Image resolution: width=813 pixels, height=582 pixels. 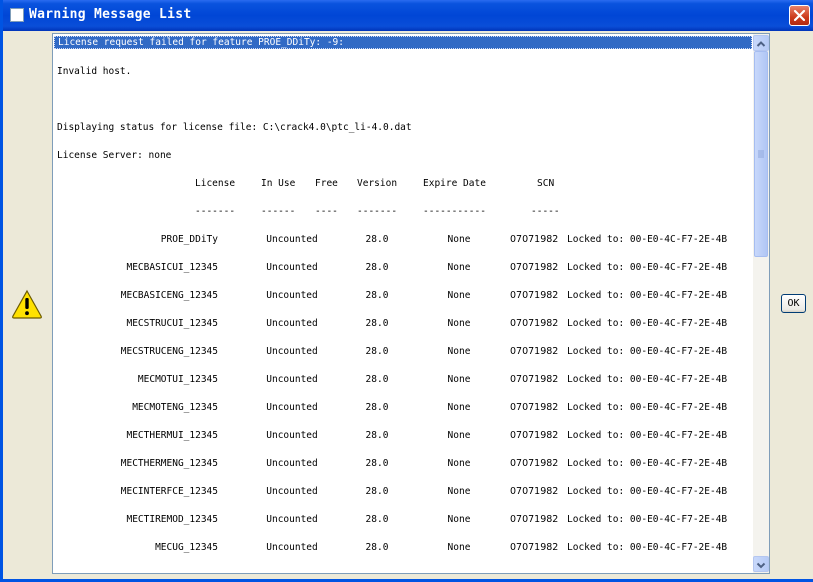 I want to click on window-icon, so click(x=17, y=15).